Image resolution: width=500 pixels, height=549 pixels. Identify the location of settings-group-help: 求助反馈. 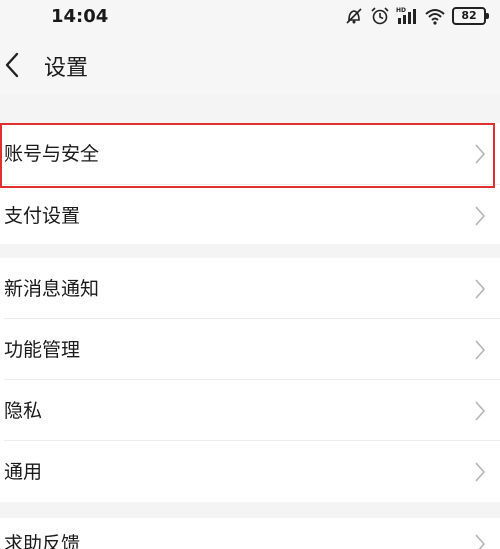
(250, 533).